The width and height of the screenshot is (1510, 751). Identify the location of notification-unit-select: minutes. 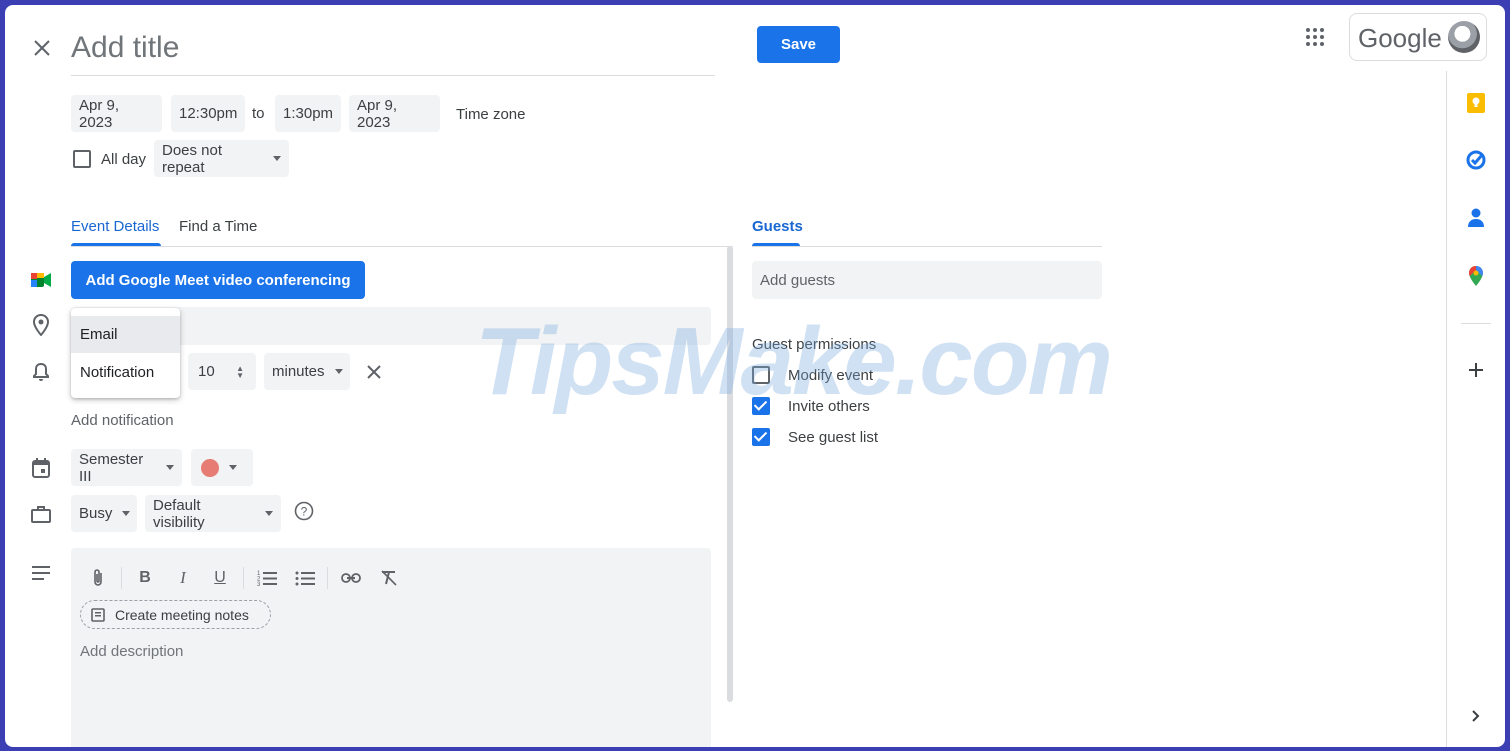
(307, 371).